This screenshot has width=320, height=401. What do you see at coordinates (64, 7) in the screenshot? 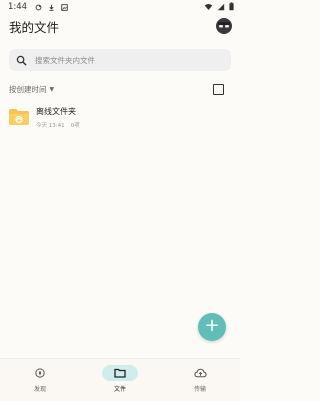
I see `image-notification-icon` at bounding box center [64, 7].